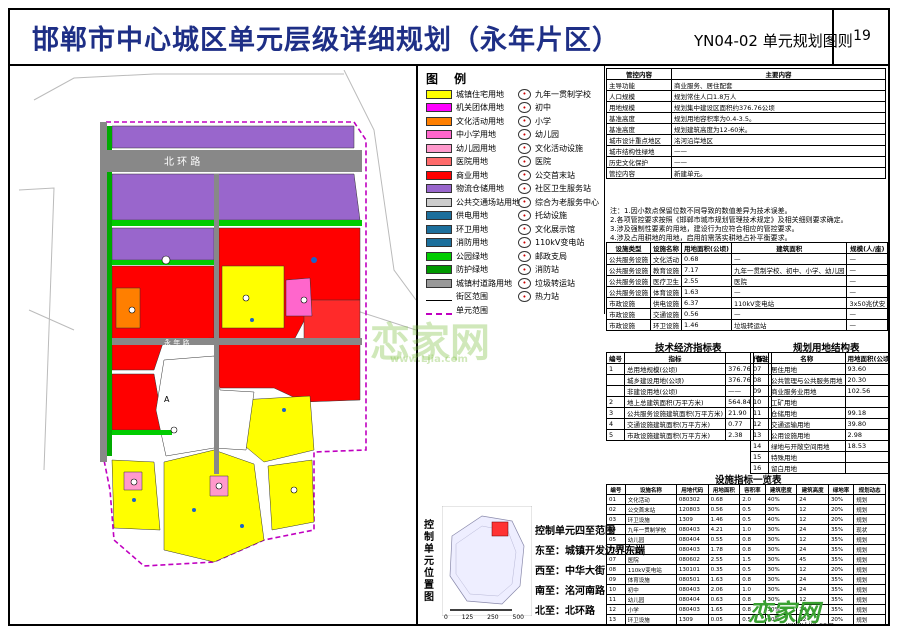 Image resolution: width=900 pixels, height=636 pixels. What do you see at coordinates (555, 229) in the screenshot?
I see `legend-label: 文化展示馆` at bounding box center [555, 229].